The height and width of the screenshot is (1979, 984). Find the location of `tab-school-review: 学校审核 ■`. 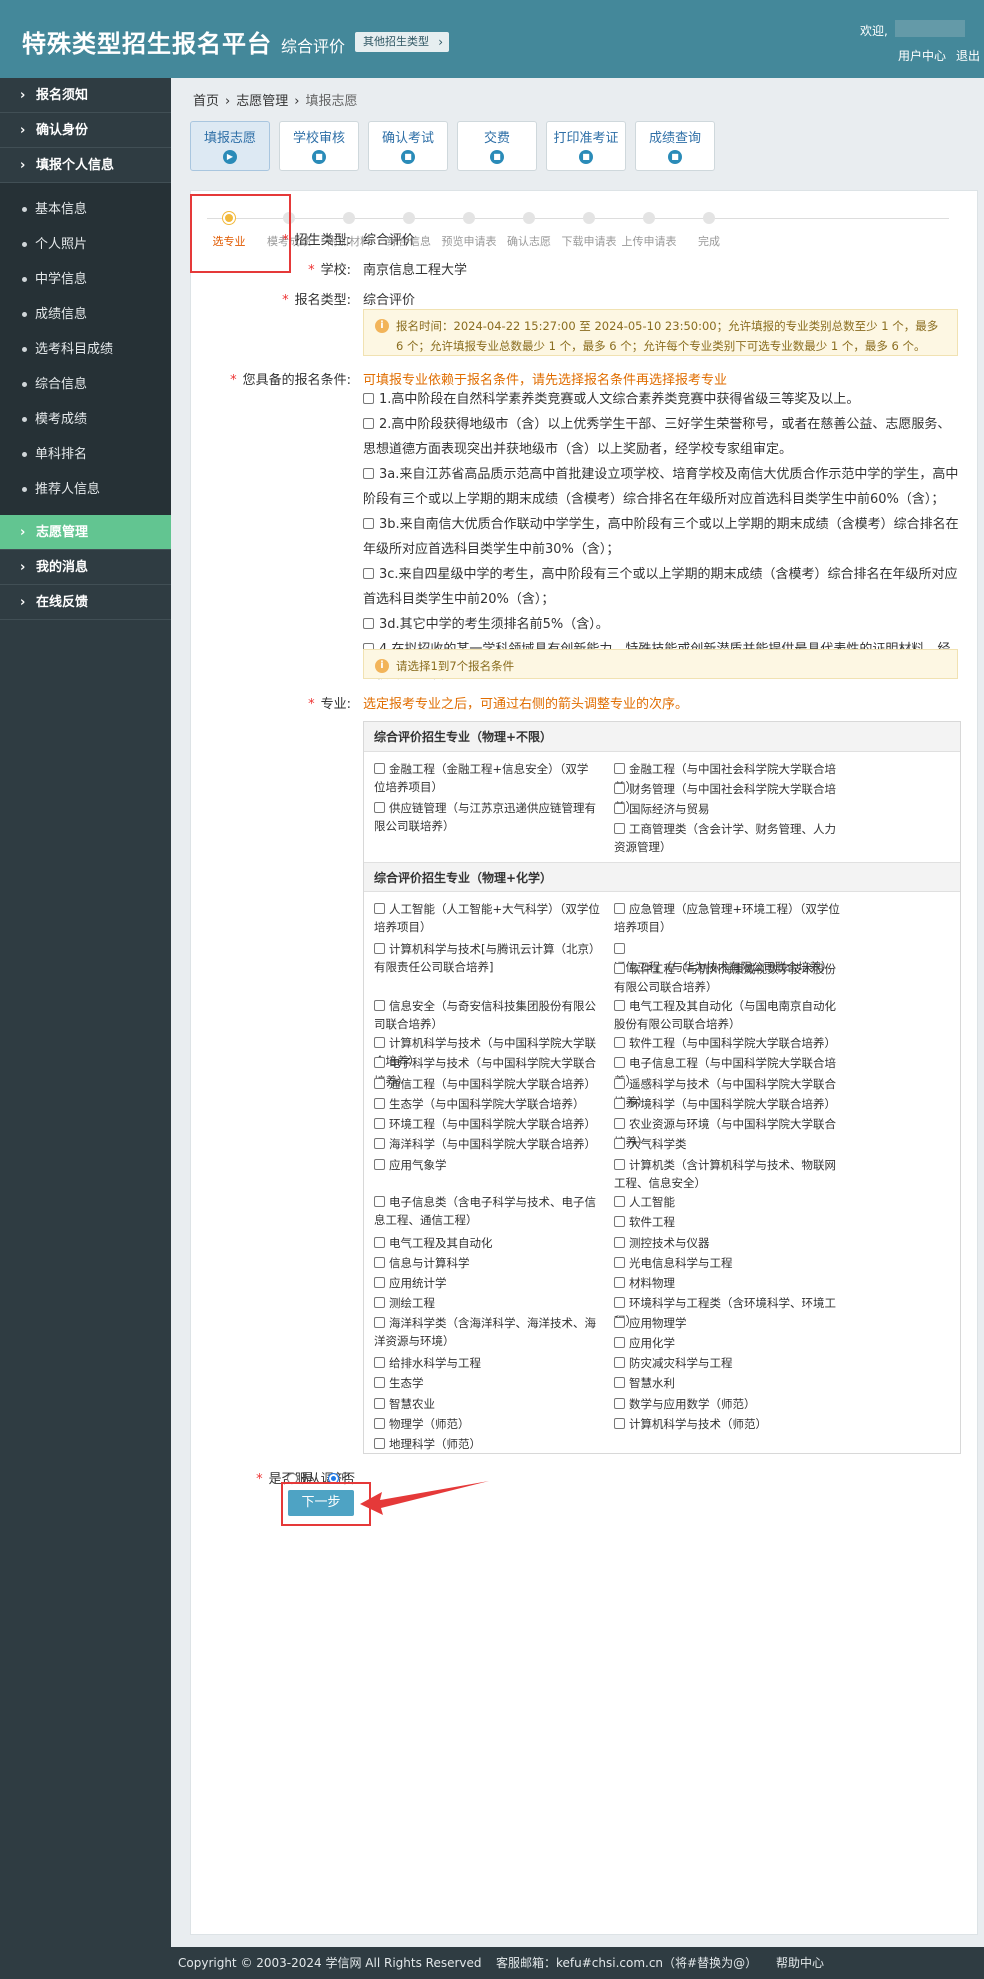

tab-school-review: 学校审核 ■ is located at coordinates (319, 146).